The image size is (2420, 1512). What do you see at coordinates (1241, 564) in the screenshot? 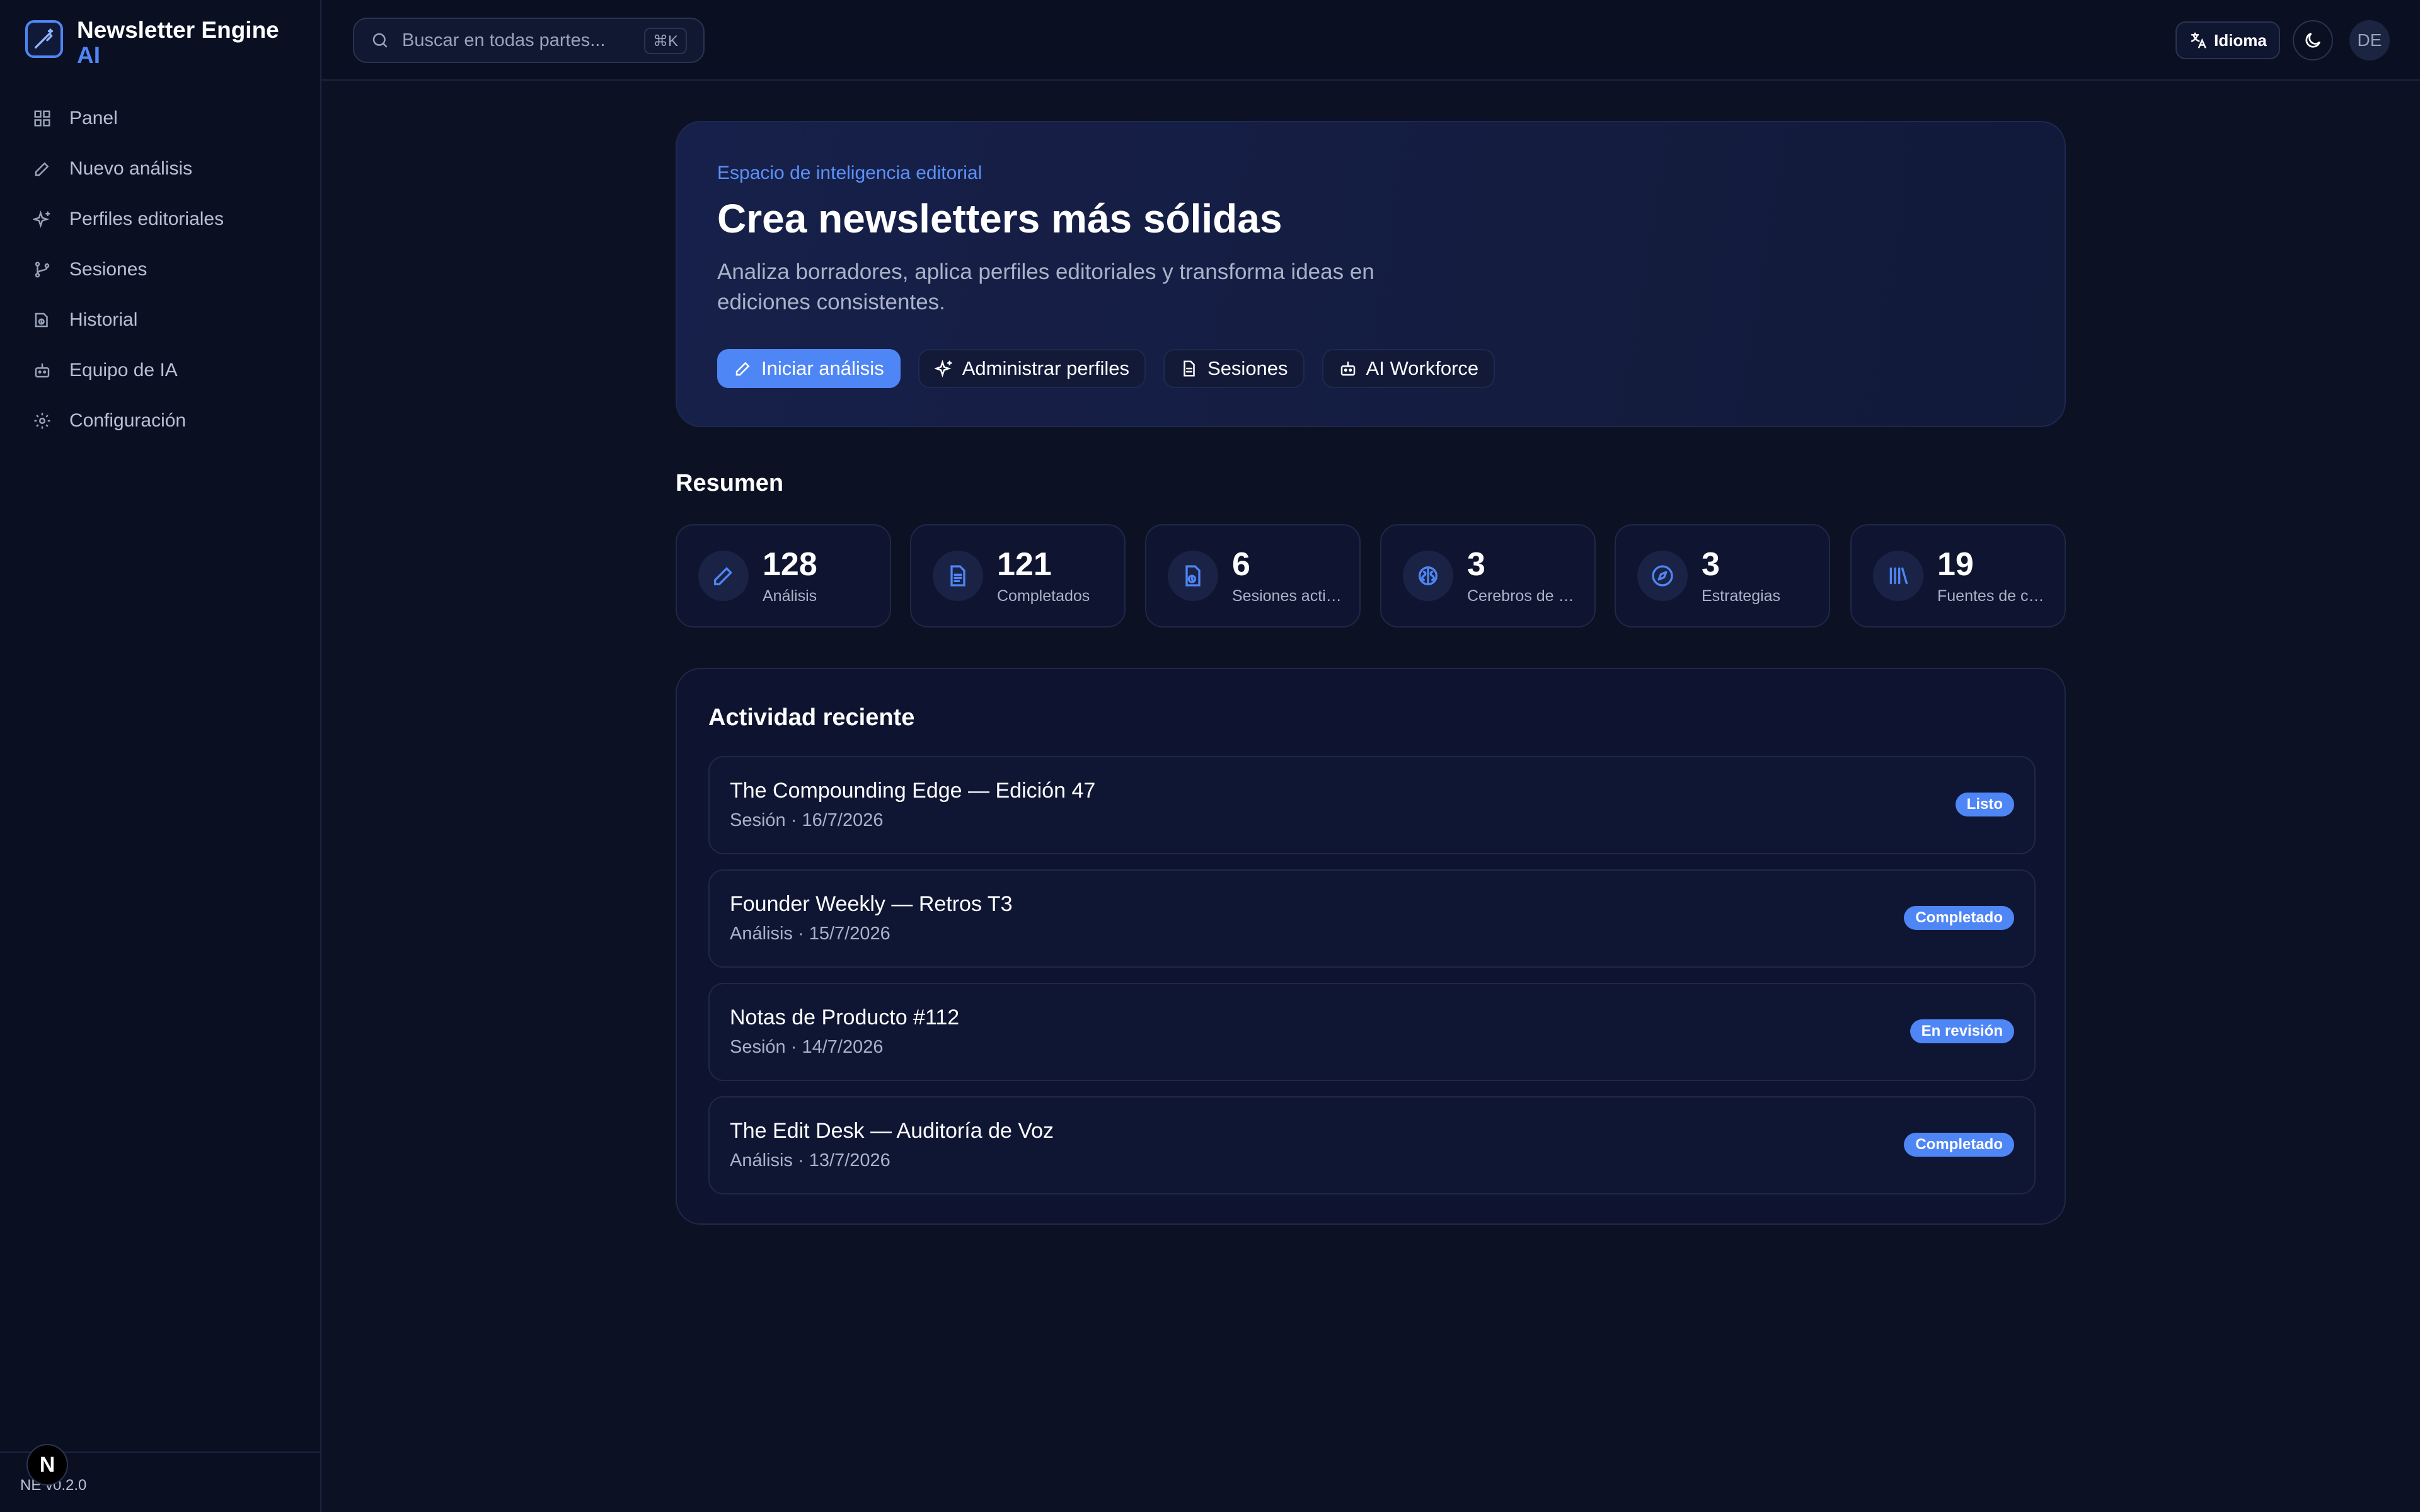
I see `stat-value: 6` at bounding box center [1241, 564].